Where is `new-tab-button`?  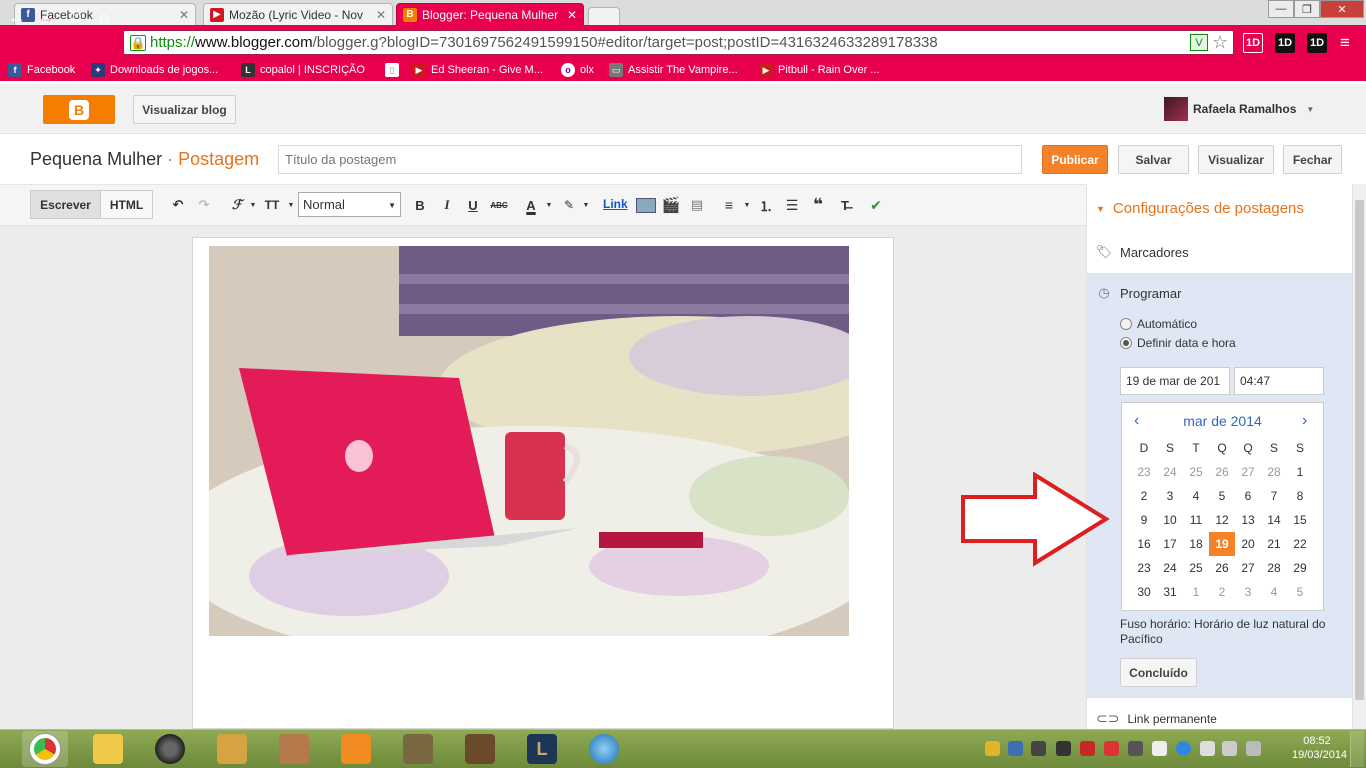 new-tab-button is located at coordinates (604, 16).